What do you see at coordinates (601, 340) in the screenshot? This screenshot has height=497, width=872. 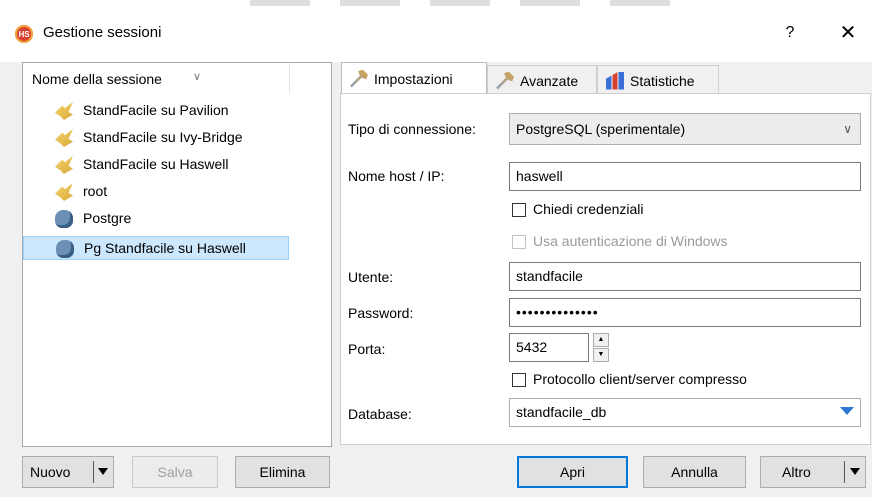 I see `spin-up-icon: ▲` at bounding box center [601, 340].